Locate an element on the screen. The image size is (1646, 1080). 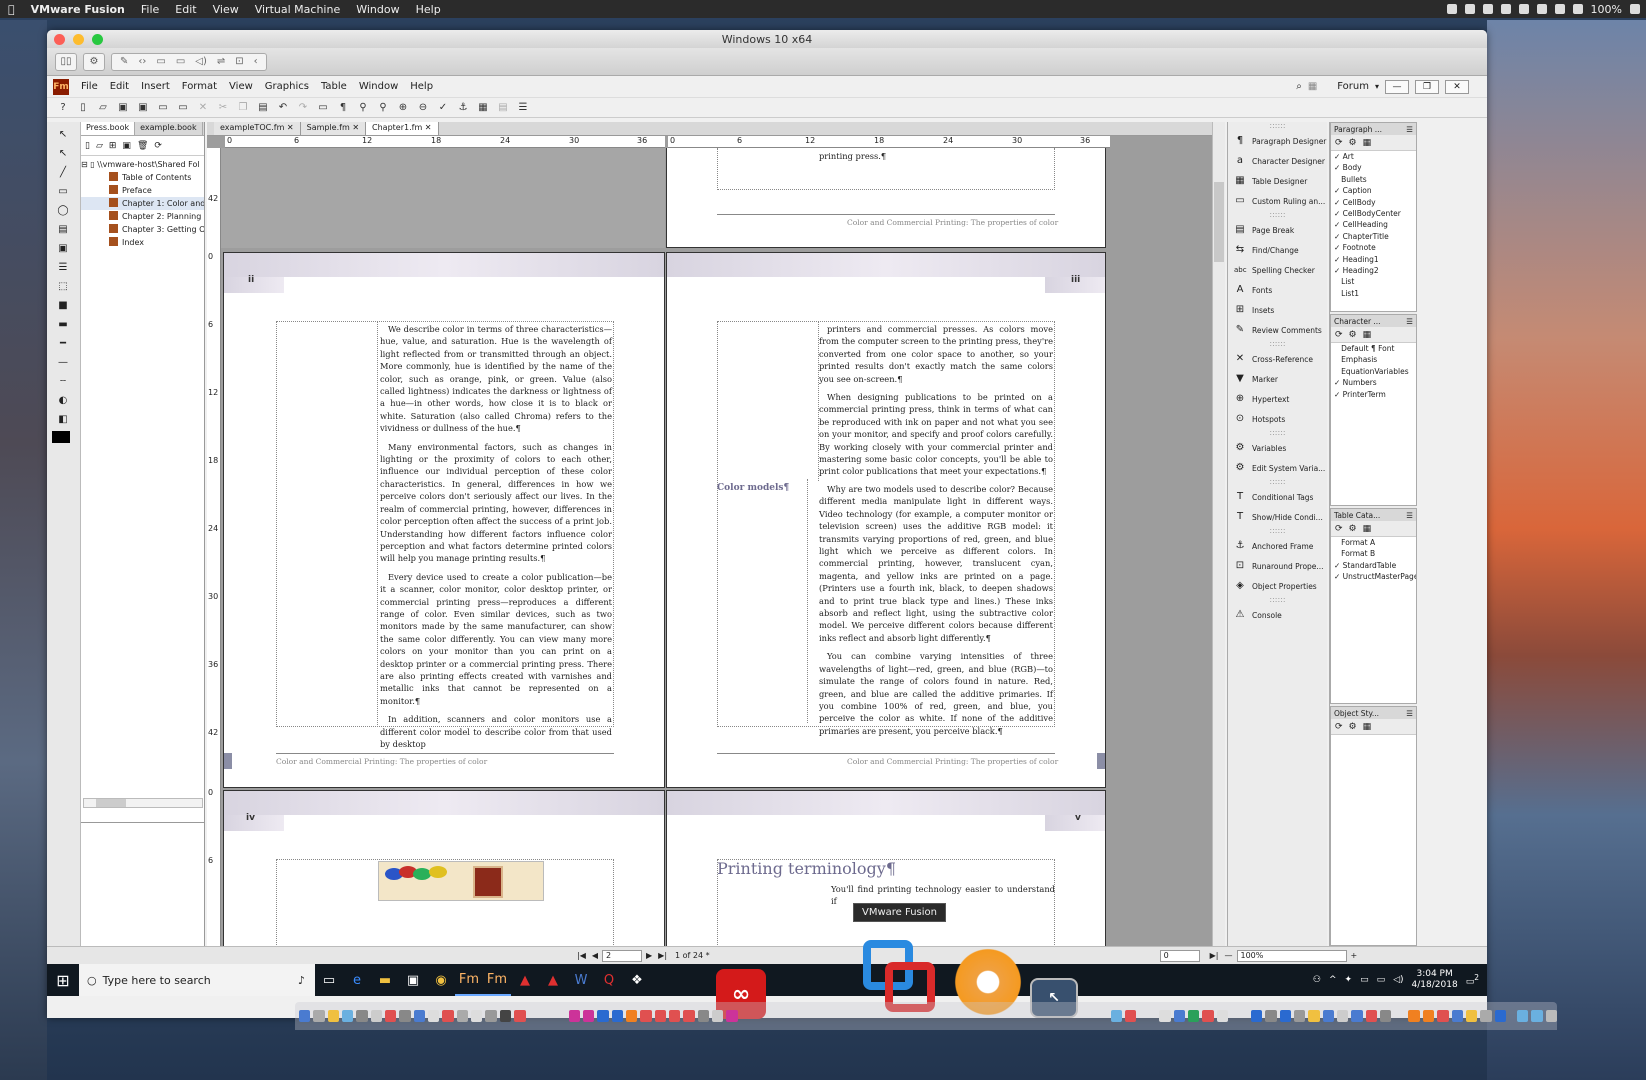
list-item: Format B is located at coordinates (1375, 553).